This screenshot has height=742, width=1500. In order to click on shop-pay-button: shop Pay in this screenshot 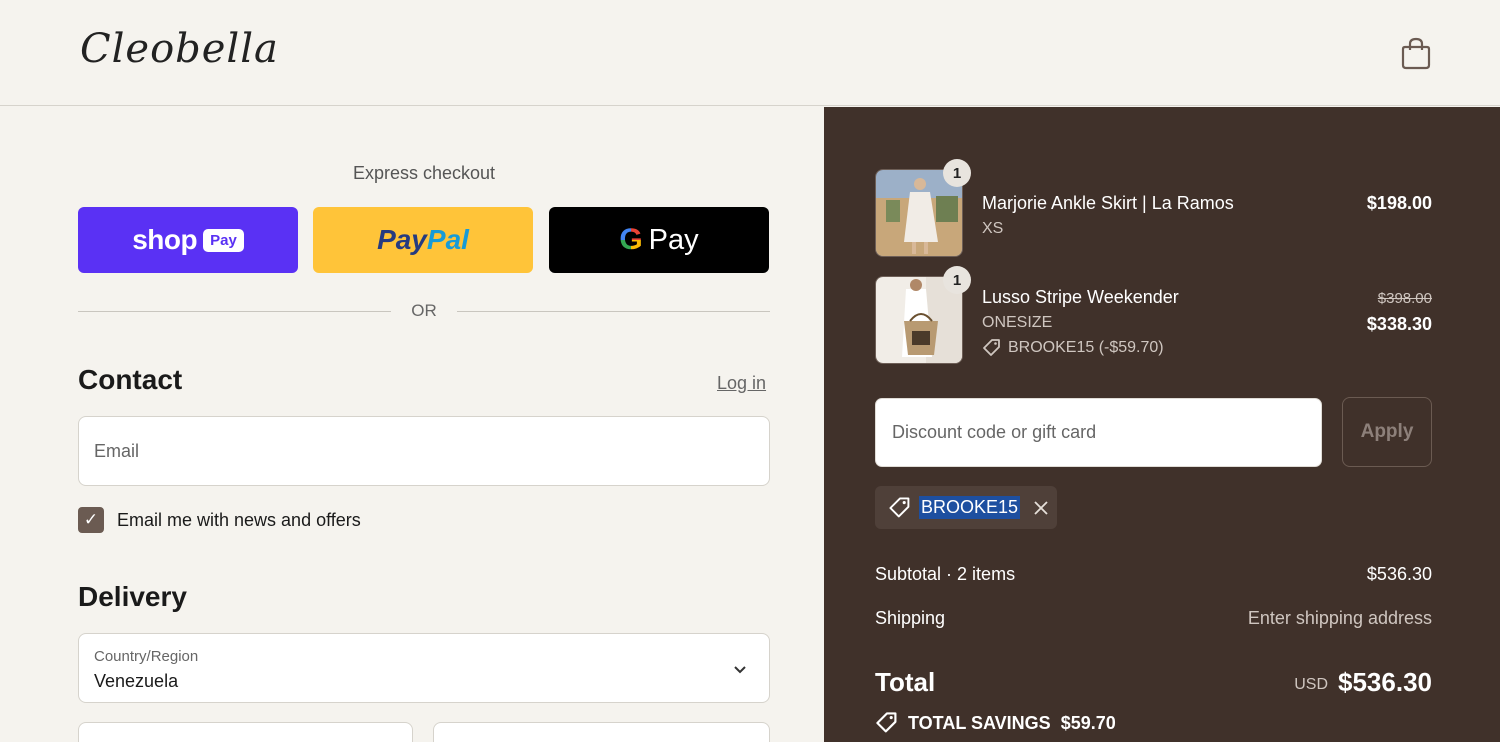, I will do `click(188, 240)`.